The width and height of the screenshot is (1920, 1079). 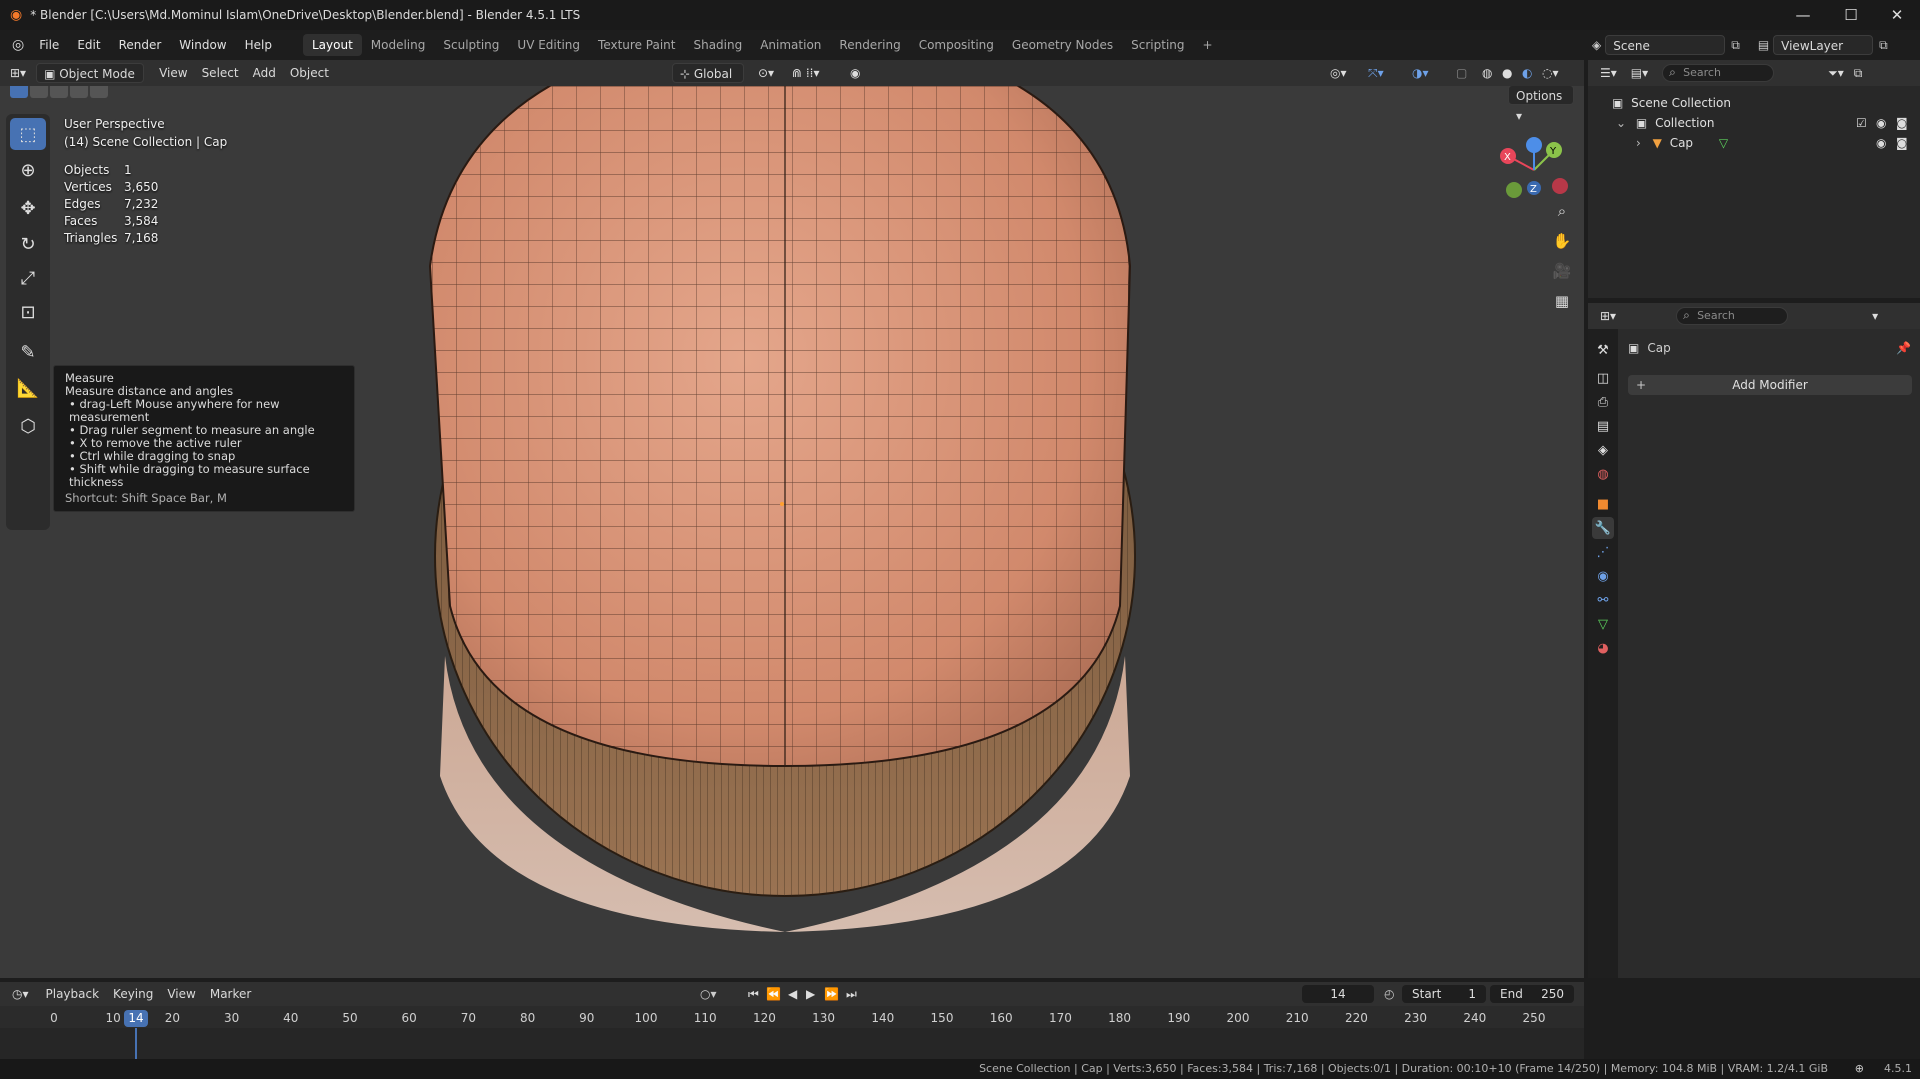 I want to click on neg-y-axis-handle, so click(x=1514, y=190).